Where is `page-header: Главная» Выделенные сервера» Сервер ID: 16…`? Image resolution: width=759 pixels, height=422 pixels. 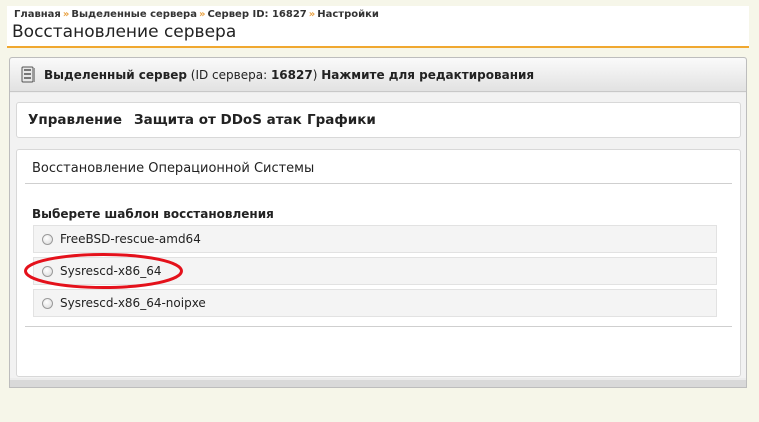 page-header: Главная» Выделенные сервера» Сервер ID: 16… is located at coordinates (378, 27).